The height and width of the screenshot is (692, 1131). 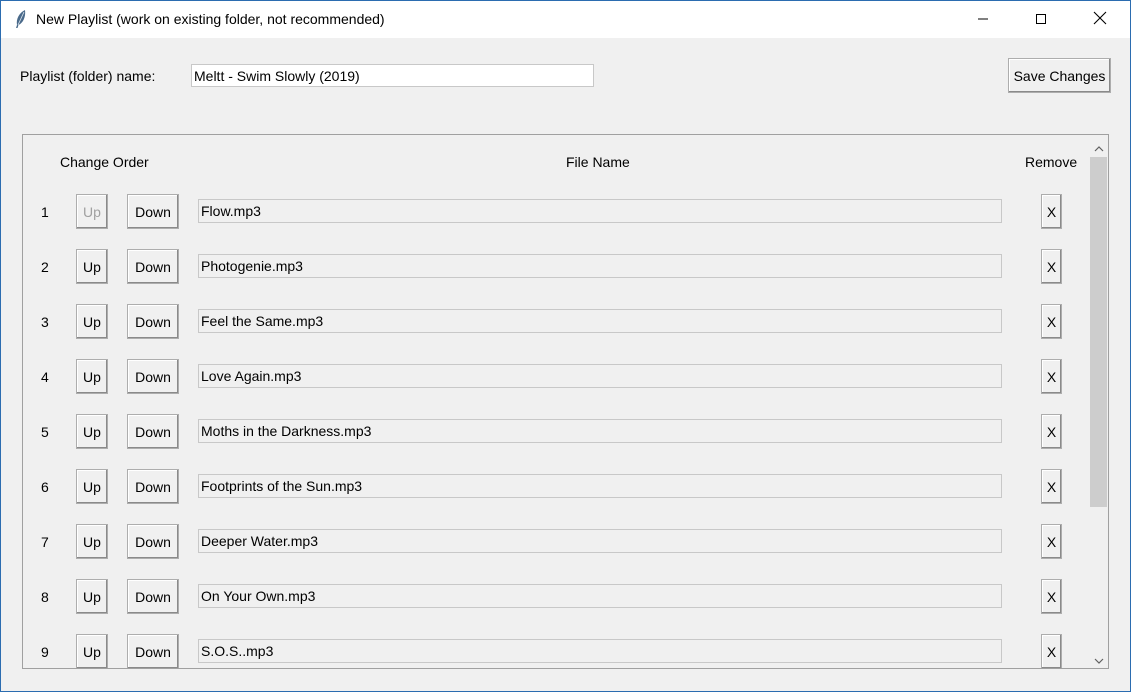 I want to click on remove-button: X, so click(x=1051, y=651).